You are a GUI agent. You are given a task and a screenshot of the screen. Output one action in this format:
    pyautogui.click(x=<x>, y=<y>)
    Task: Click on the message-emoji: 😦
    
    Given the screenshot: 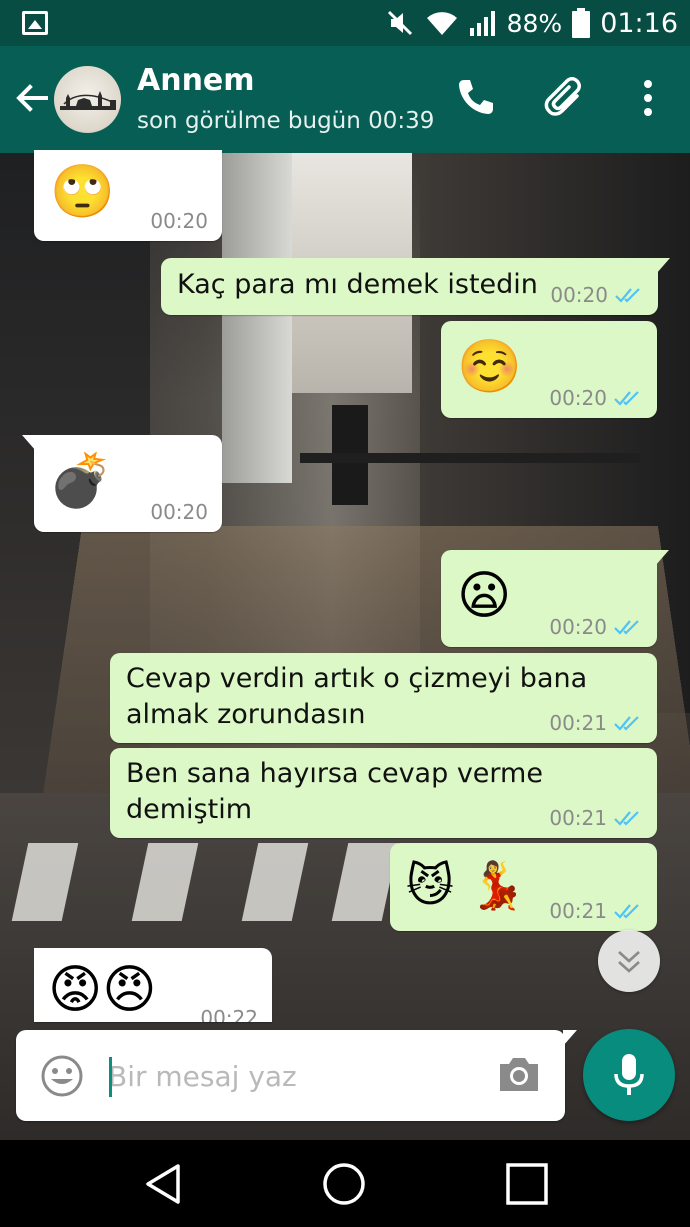 What is the action you would take?
    pyautogui.click(x=484, y=596)
    